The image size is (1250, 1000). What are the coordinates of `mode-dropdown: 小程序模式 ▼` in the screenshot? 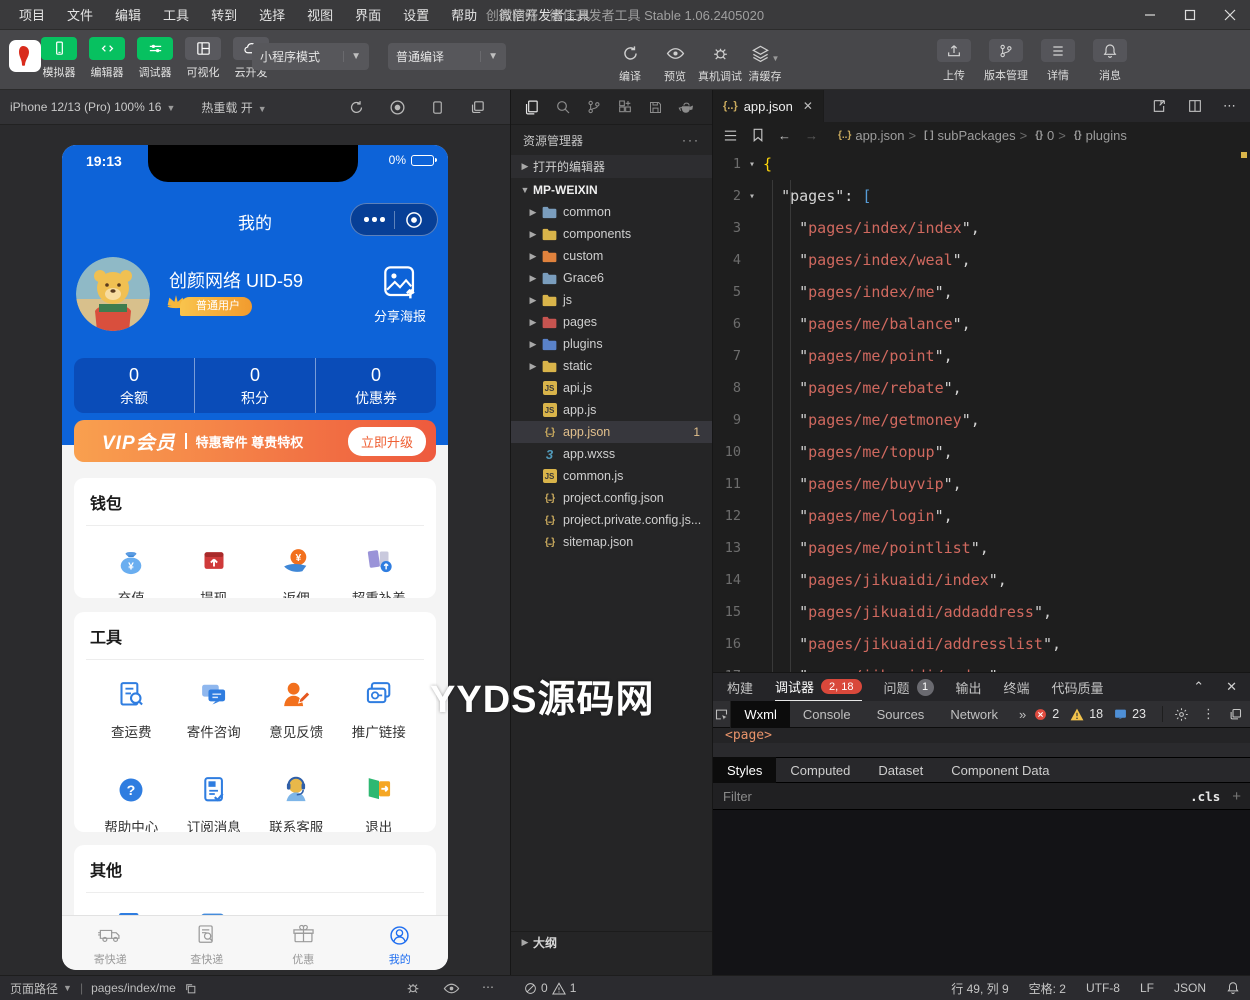 It's located at (310, 56).